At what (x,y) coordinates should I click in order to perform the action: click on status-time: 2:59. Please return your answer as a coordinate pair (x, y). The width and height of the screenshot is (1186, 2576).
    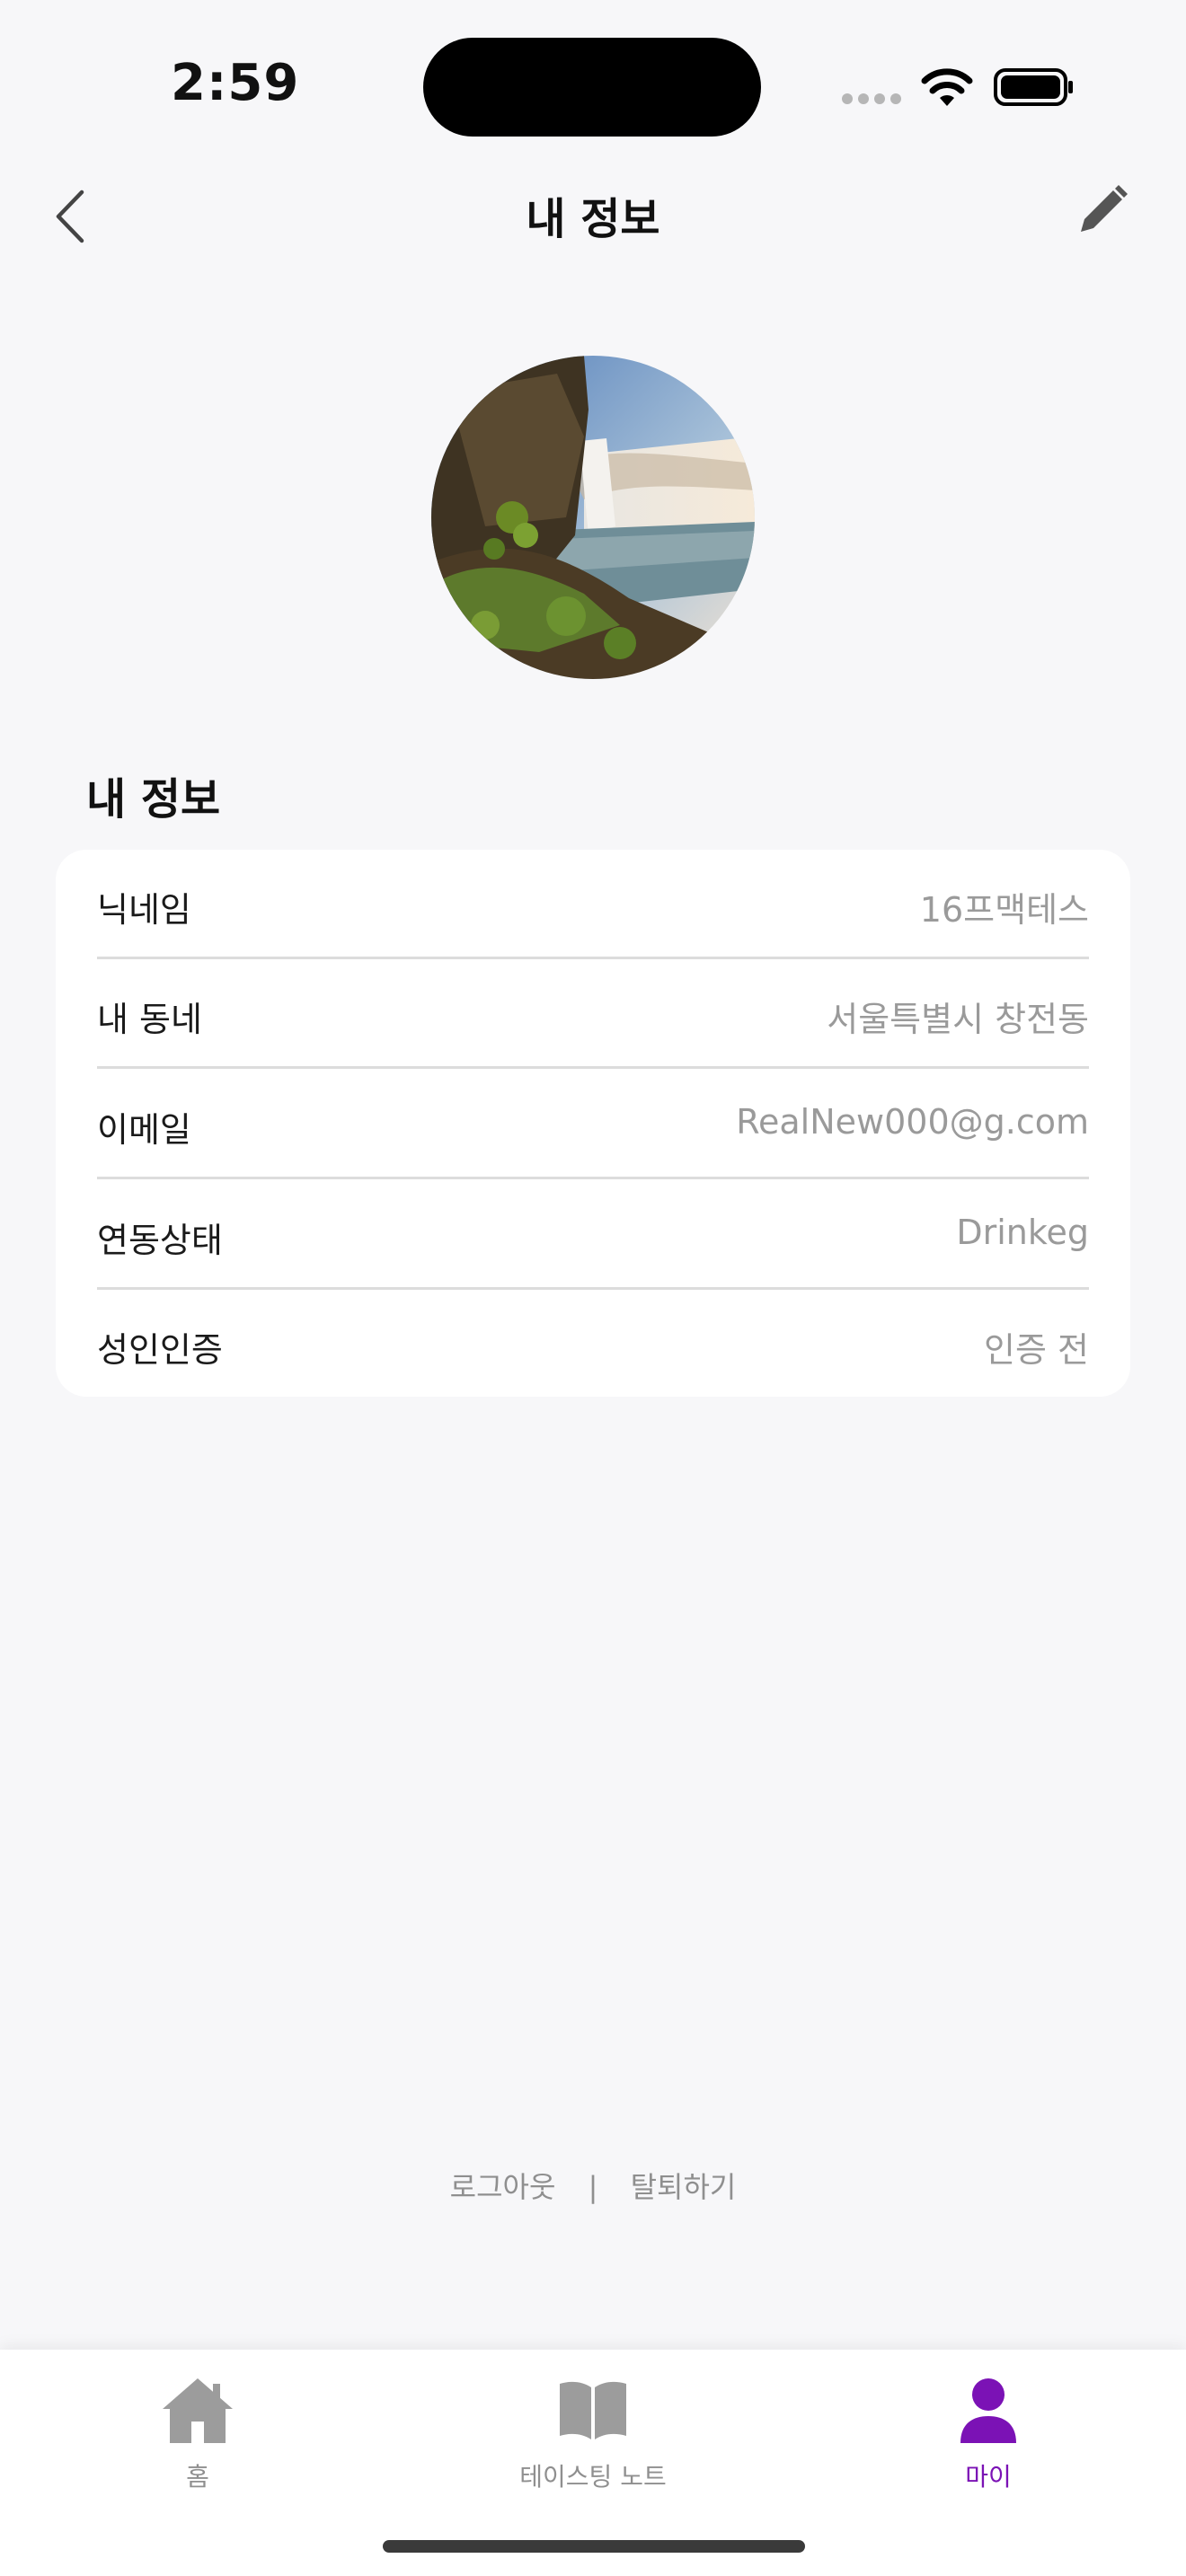
    Looking at the image, I should click on (235, 83).